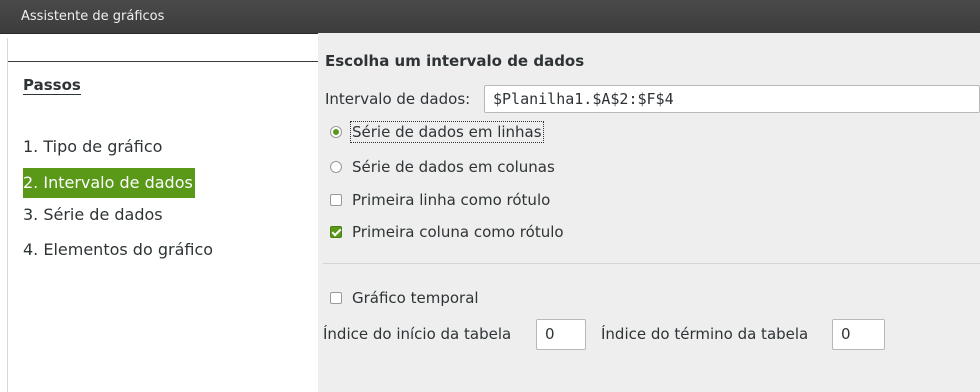 This screenshot has width=980, height=392. I want to click on first-row-as-label-label: Primeira linha como rótulo, so click(451, 200).